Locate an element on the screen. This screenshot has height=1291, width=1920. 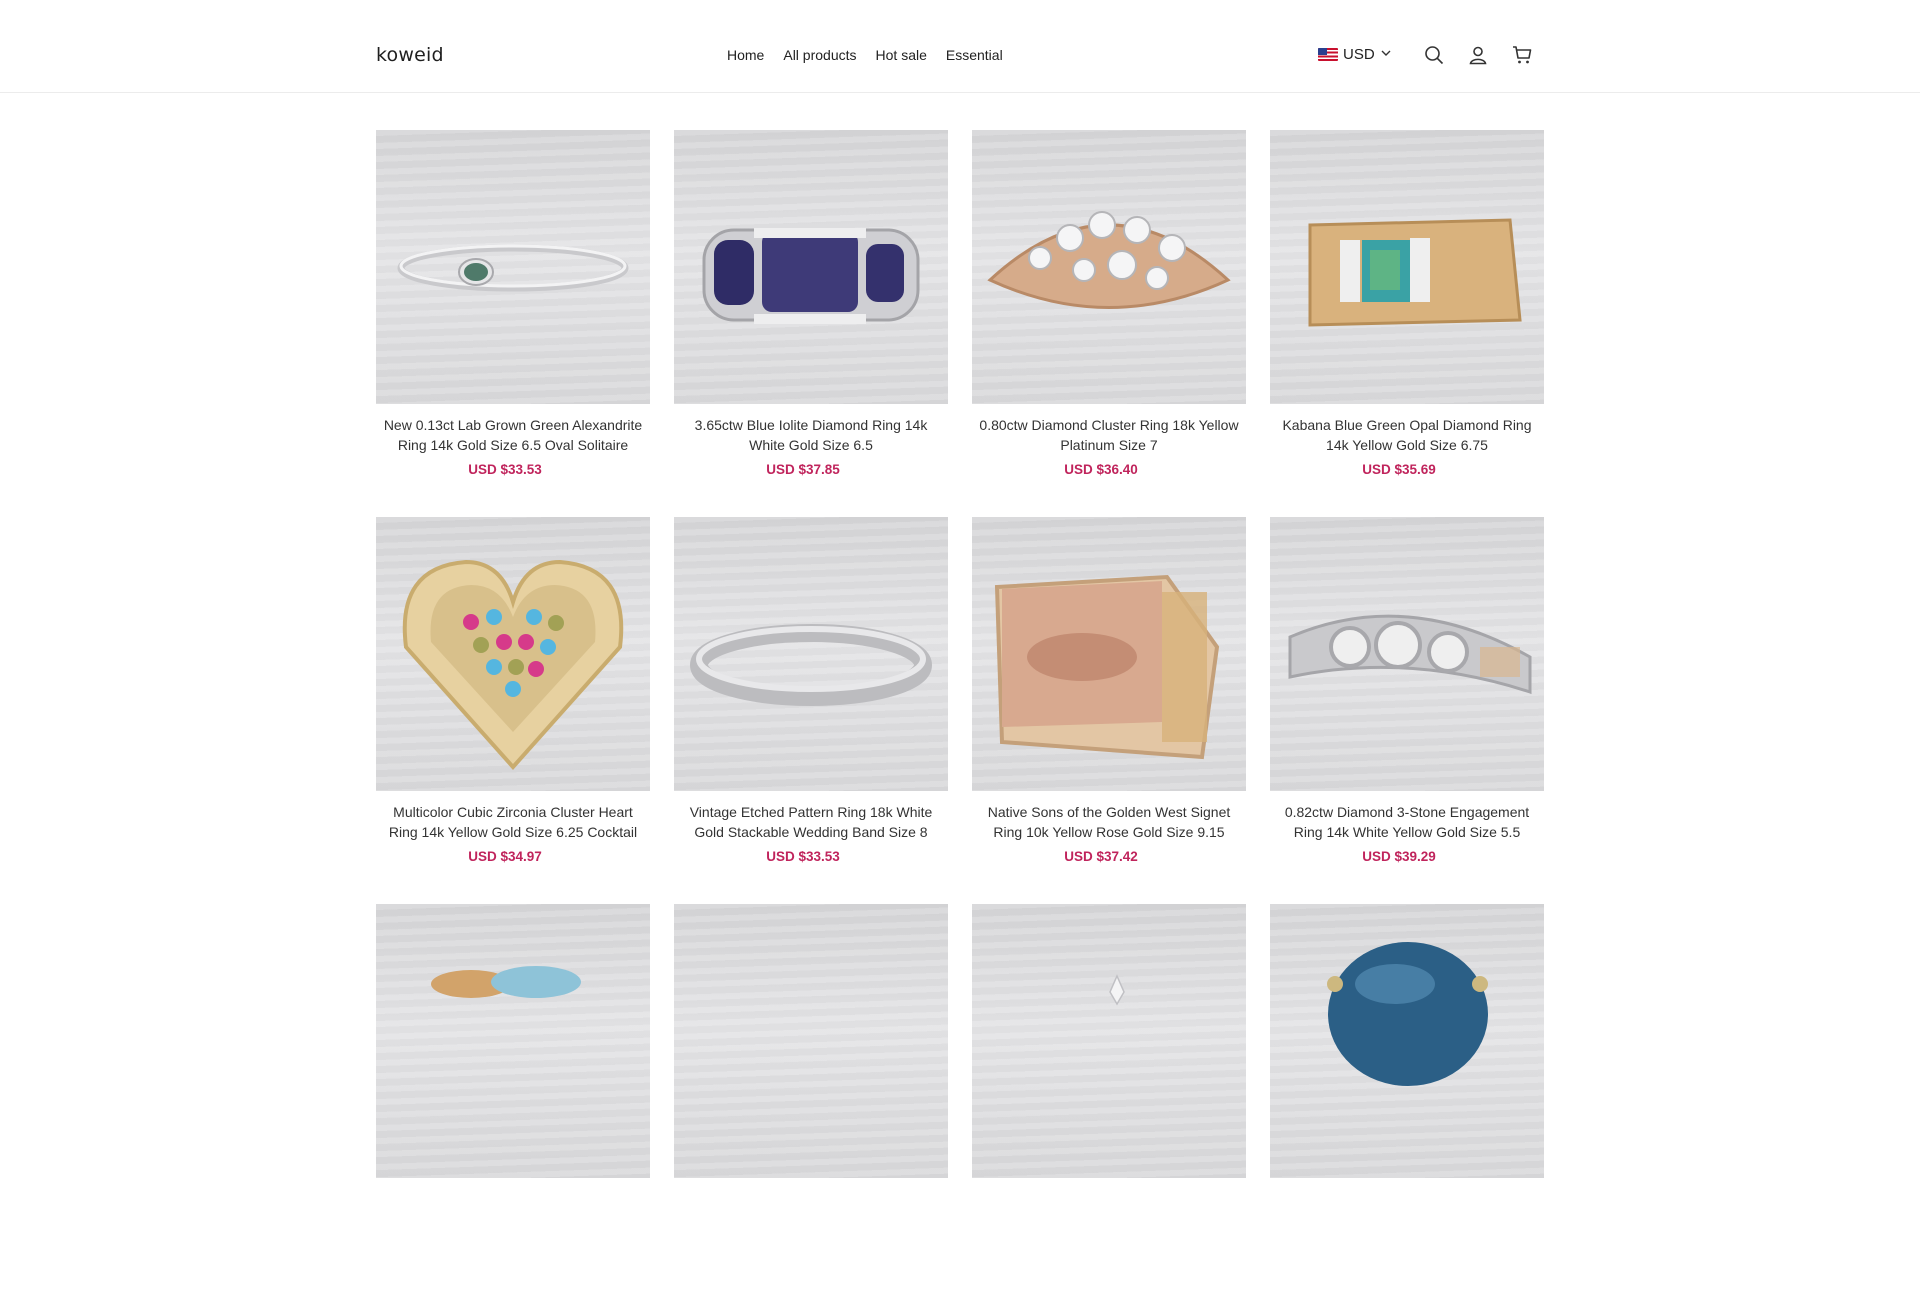
product-price: USD $37.42 is located at coordinates (1101, 856).